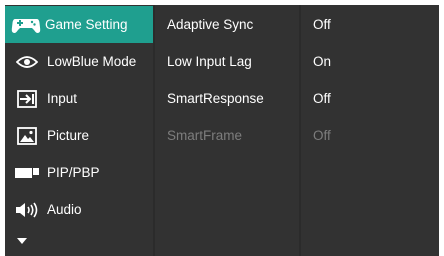 This screenshot has height=256, width=444. I want to click on value-low-input-lag: On, so click(322, 61).